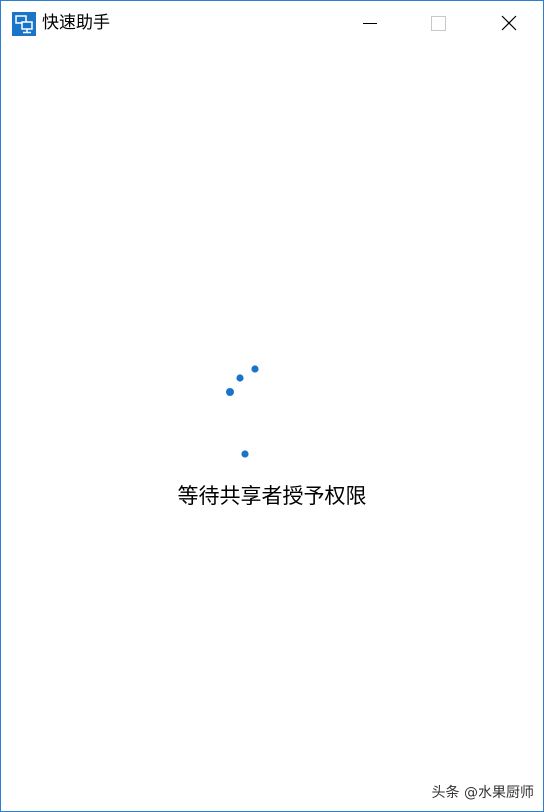 The height and width of the screenshot is (812, 544). I want to click on minimize-button, so click(369, 23).